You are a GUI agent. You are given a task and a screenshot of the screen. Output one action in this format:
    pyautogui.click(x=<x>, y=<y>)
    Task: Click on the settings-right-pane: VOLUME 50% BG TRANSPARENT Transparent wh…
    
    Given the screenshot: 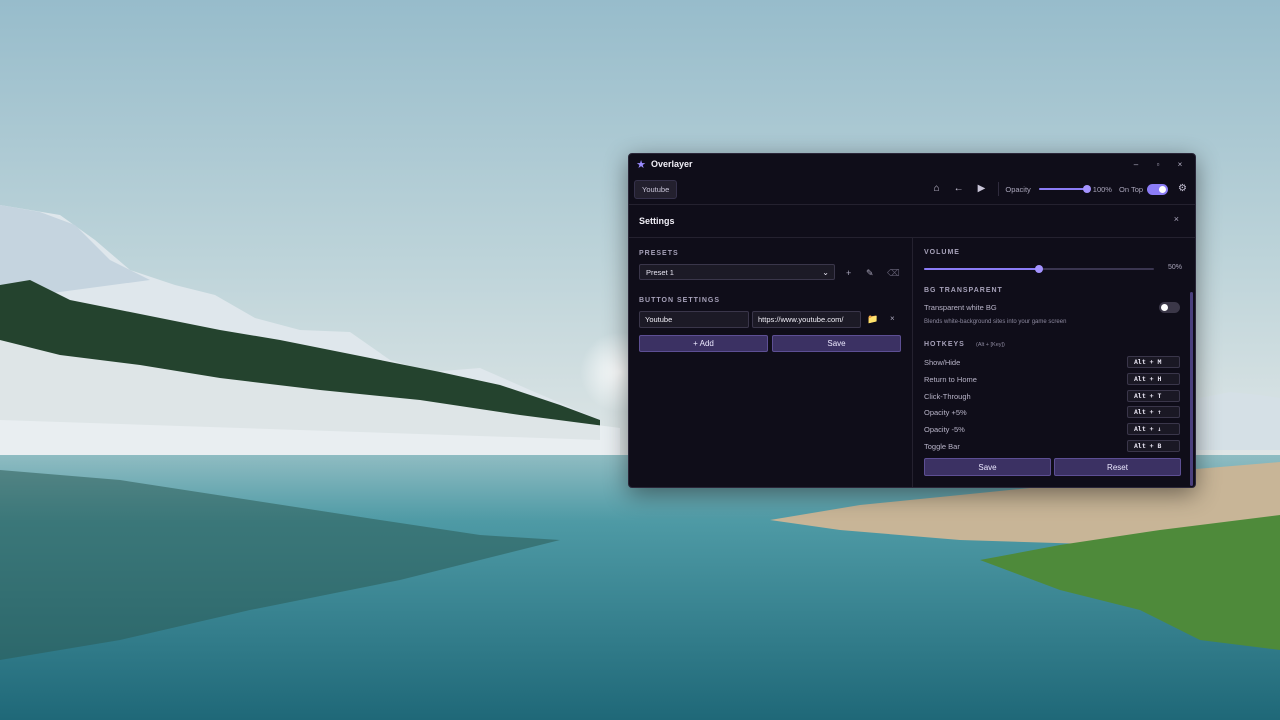 What is the action you would take?
    pyautogui.click(x=1053, y=362)
    